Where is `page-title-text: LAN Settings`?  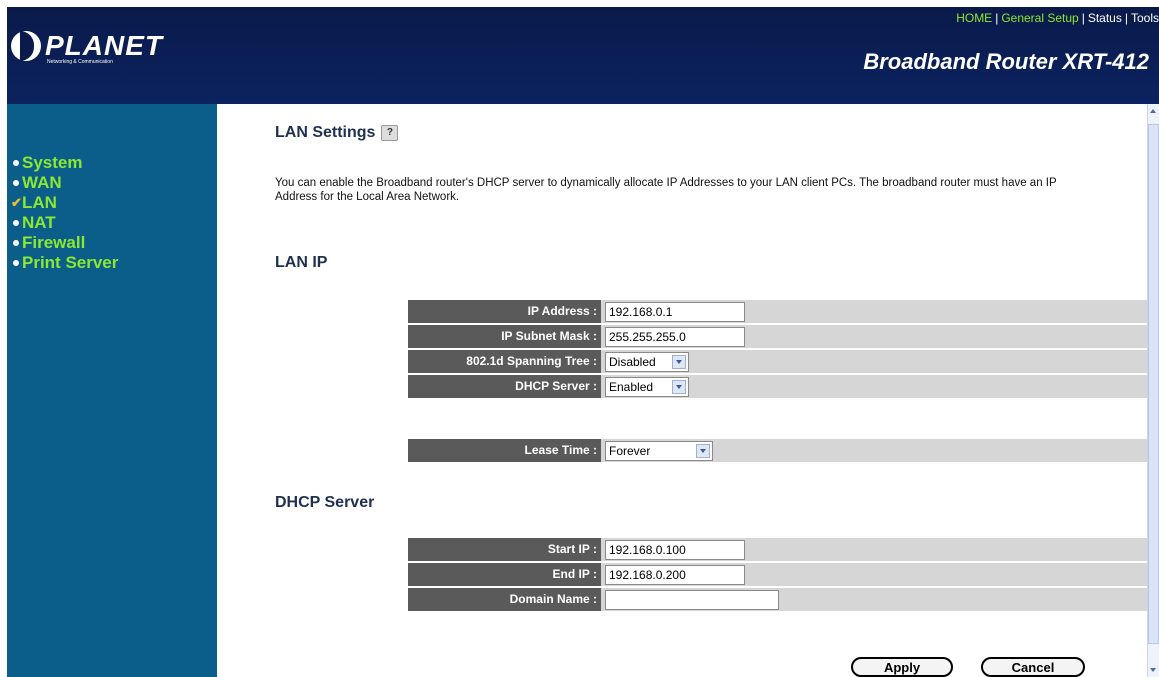 page-title-text: LAN Settings is located at coordinates (325, 132).